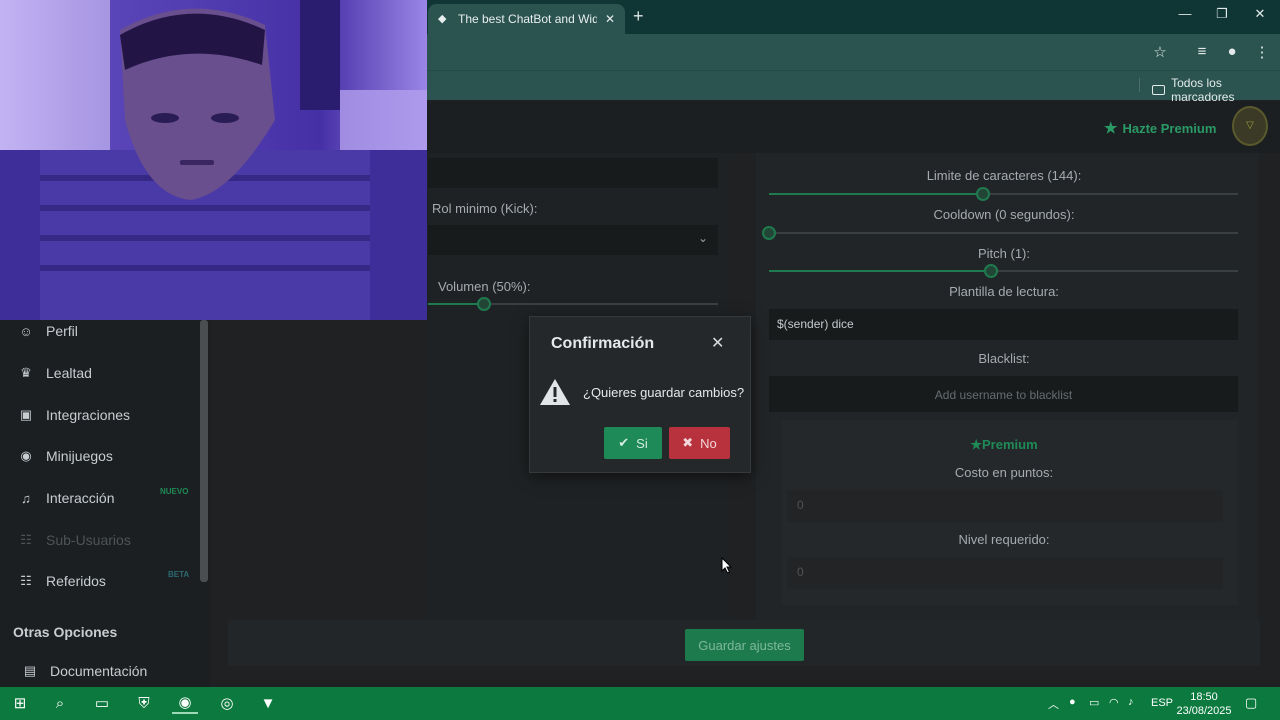  What do you see at coordinates (1010, 444) in the screenshot?
I see `premium-heading-label: Premium` at bounding box center [1010, 444].